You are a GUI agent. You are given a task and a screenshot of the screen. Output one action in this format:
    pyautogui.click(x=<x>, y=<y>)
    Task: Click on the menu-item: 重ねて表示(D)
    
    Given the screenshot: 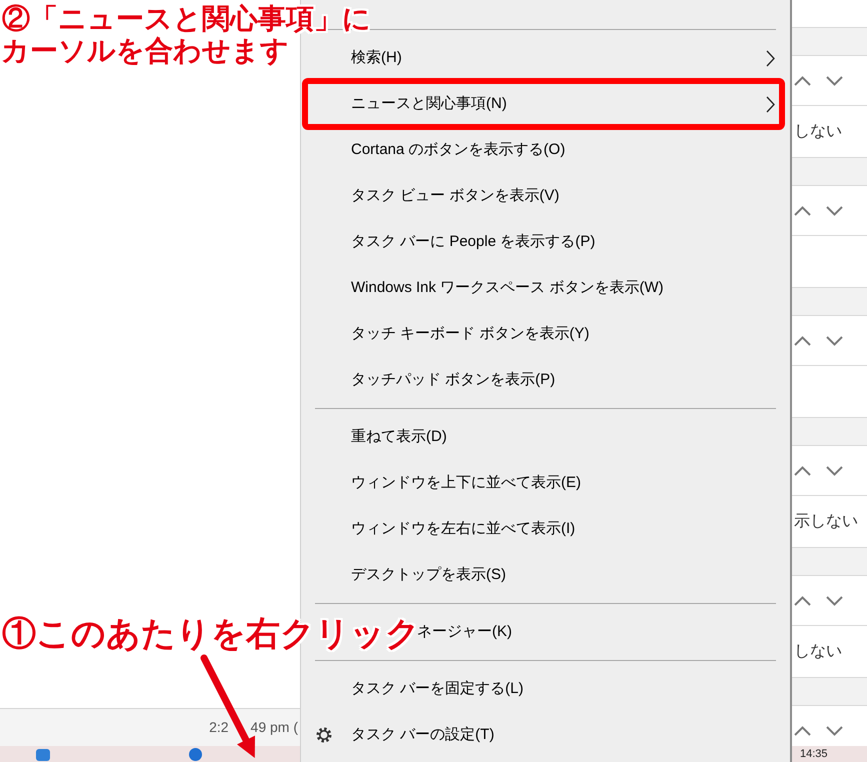 What is the action you would take?
    pyautogui.click(x=545, y=437)
    